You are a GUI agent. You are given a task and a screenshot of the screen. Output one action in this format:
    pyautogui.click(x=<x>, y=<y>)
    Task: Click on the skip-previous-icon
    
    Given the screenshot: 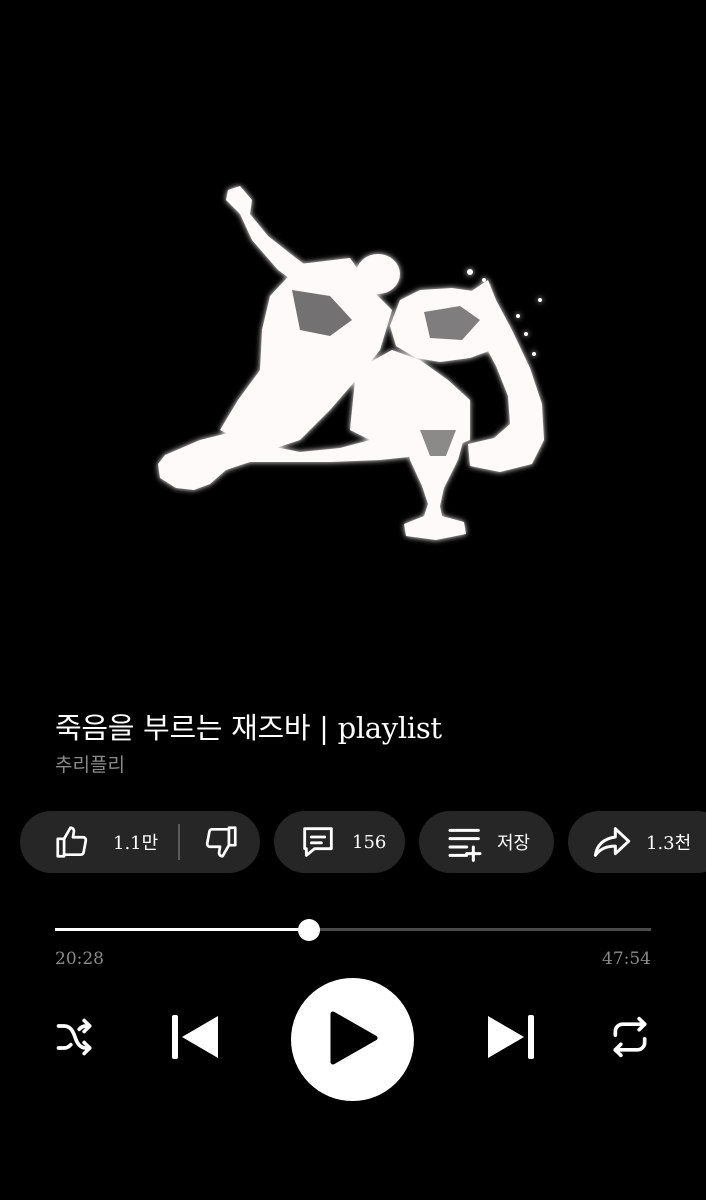 What is the action you would take?
    pyautogui.click(x=194, y=1039)
    